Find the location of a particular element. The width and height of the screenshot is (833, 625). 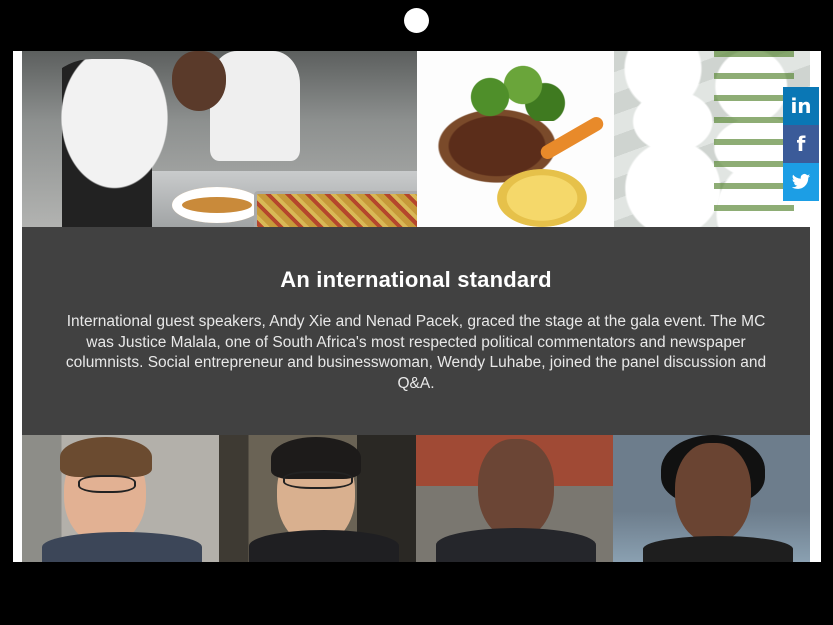

twitter-share-button is located at coordinates (801, 182).